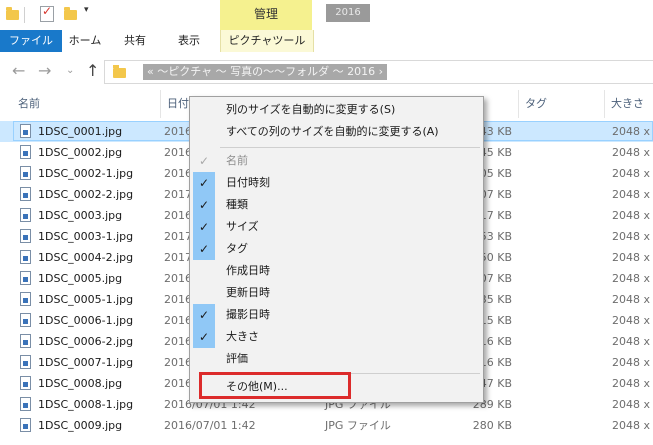 This screenshot has height=445, width=653. What do you see at coordinates (336, 271) in the screenshot?
I see `menu-item-column-created: 作成日時` at bounding box center [336, 271].